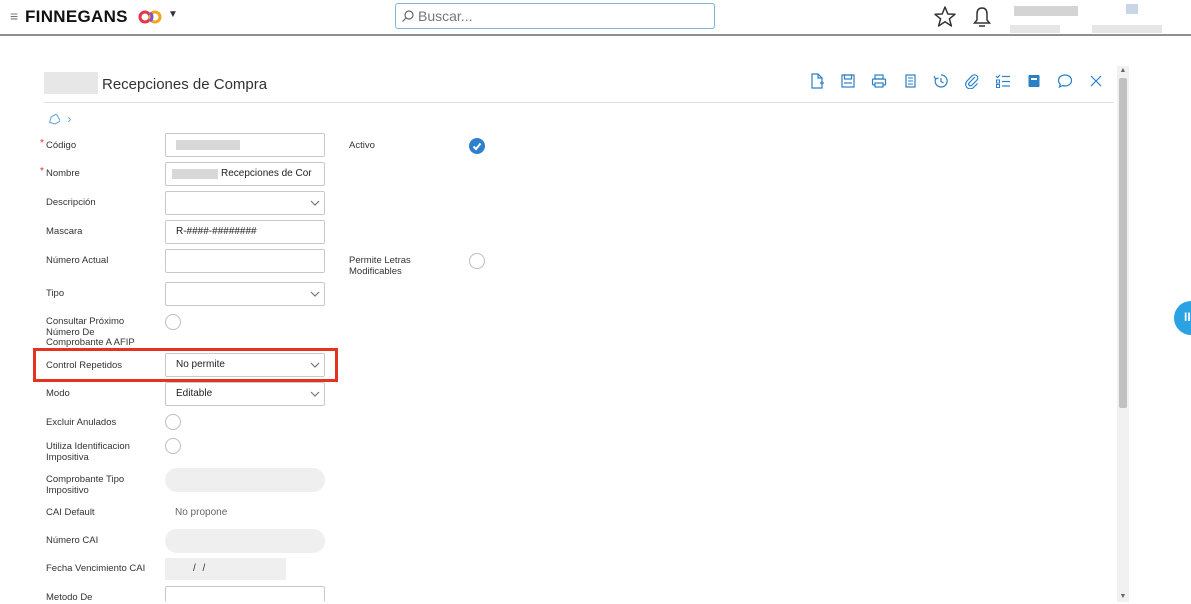  I want to click on highlight-box, so click(185, 365).